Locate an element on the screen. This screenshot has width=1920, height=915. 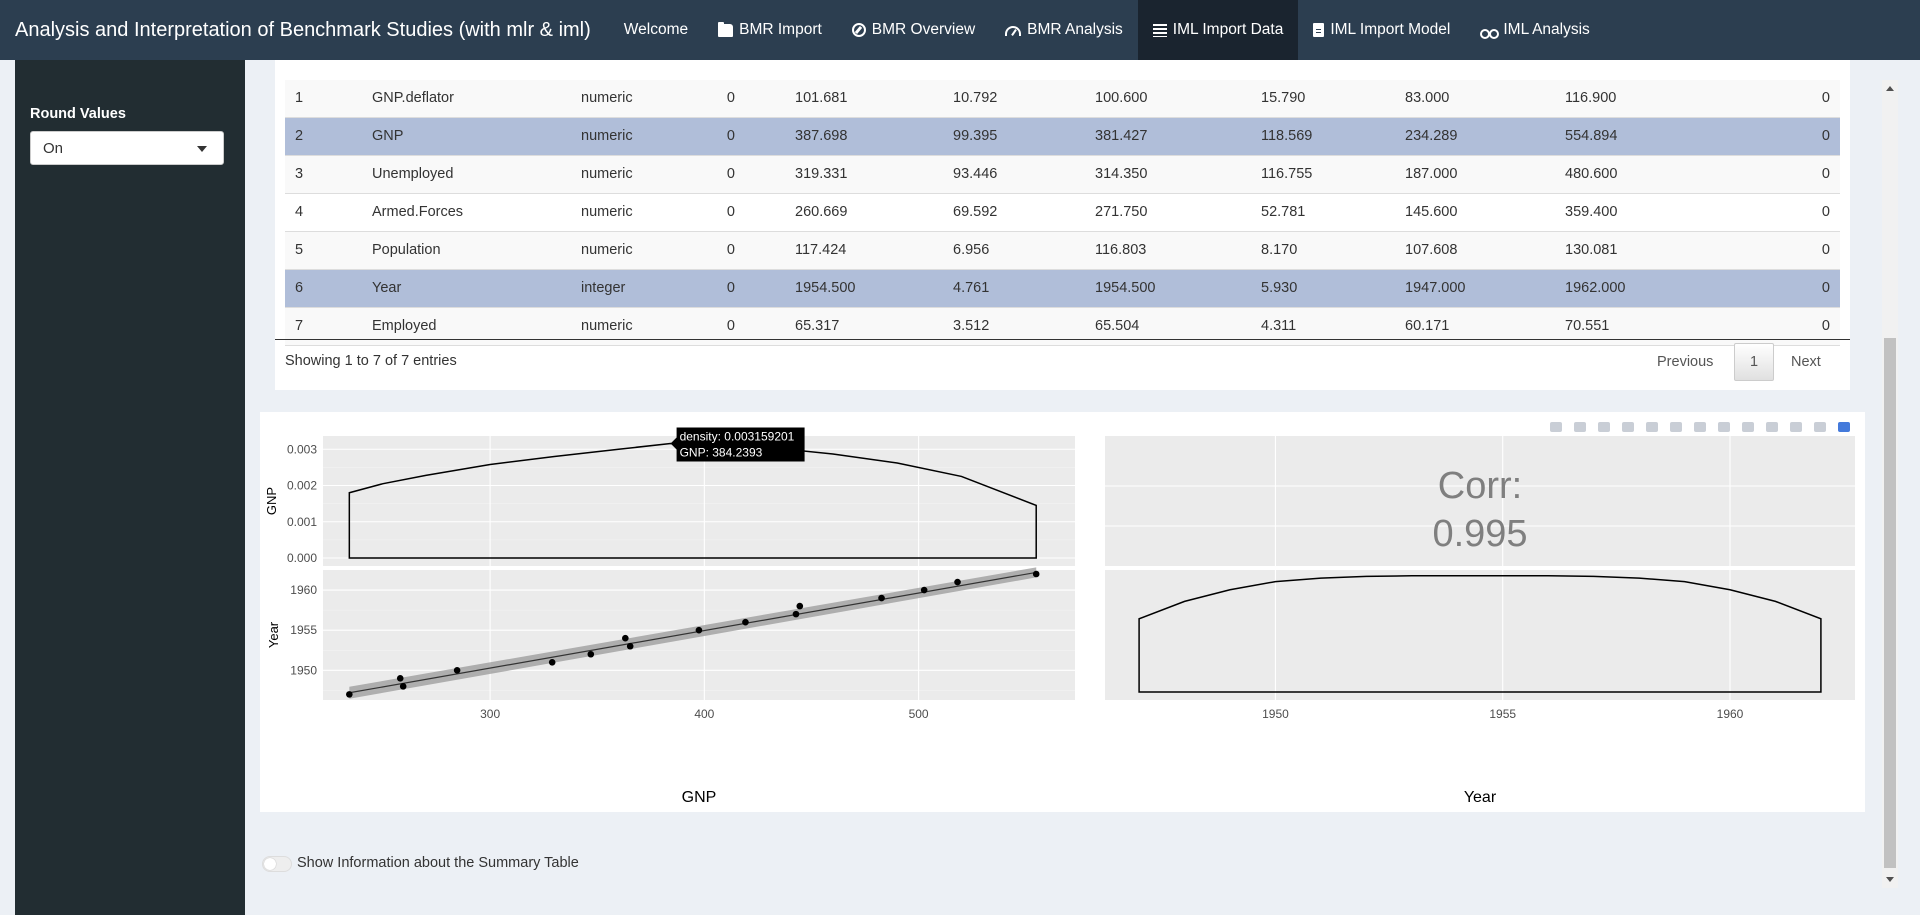
tab-iml-analysis: IML Analysis is located at coordinates (1534, 30).